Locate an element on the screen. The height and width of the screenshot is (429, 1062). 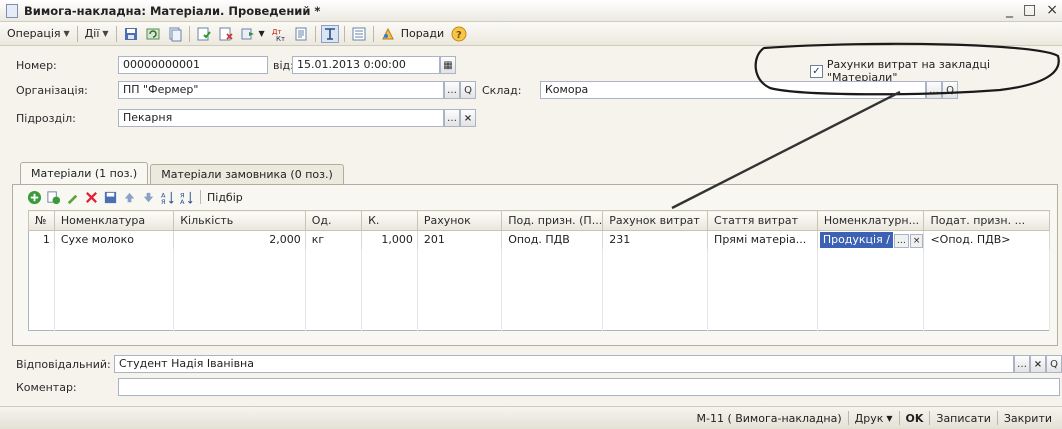
grid-toolbar: АЯ ЯА Підбір is located at coordinates (134, 197).